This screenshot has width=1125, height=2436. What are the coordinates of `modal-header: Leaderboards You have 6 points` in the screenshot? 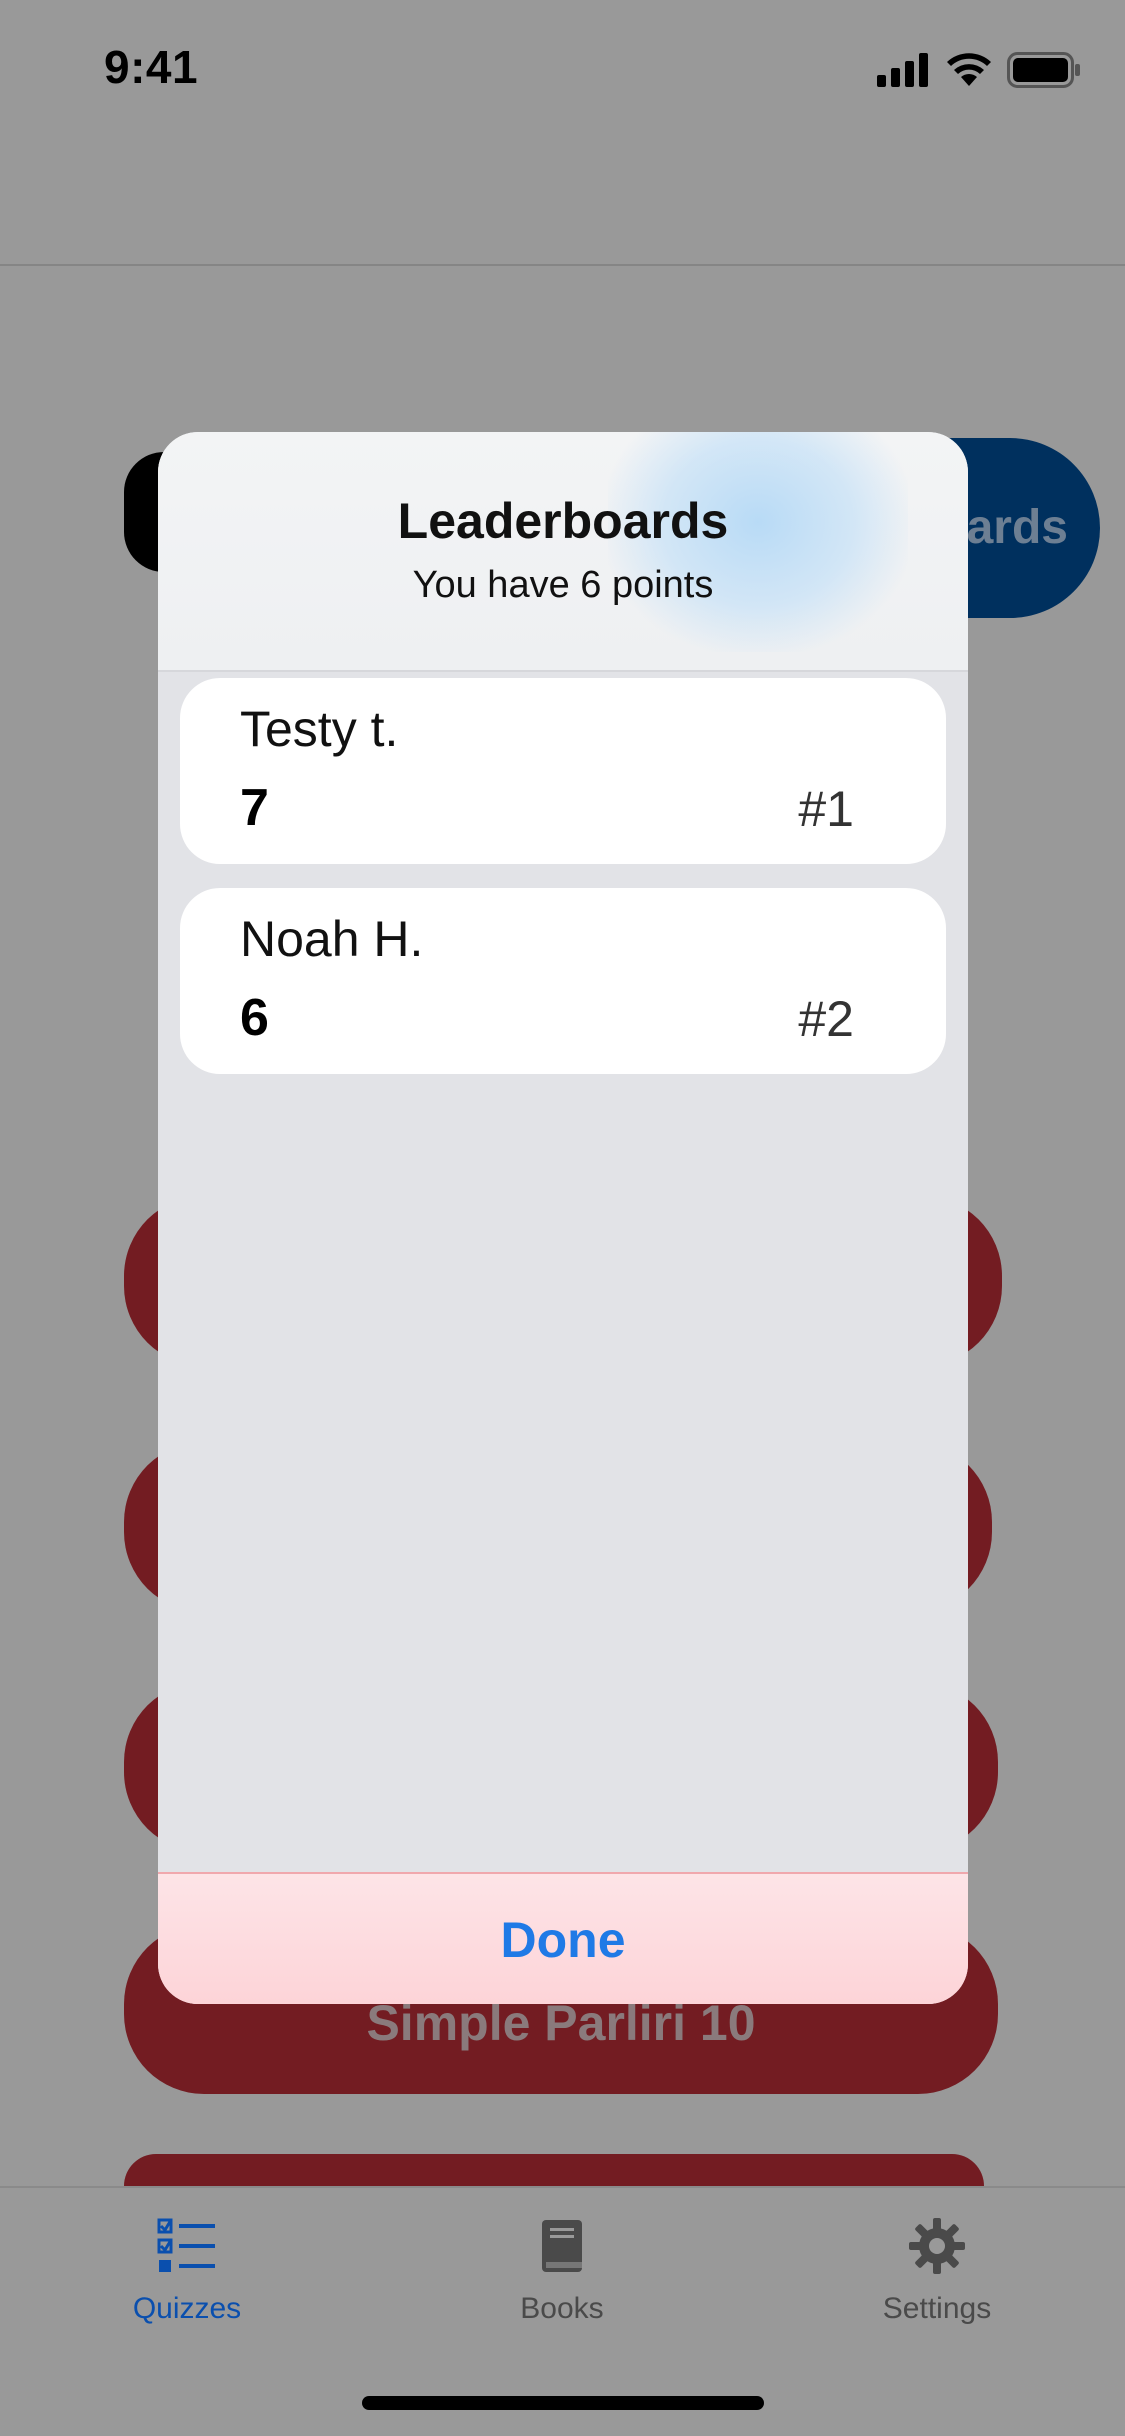 It's located at (563, 552).